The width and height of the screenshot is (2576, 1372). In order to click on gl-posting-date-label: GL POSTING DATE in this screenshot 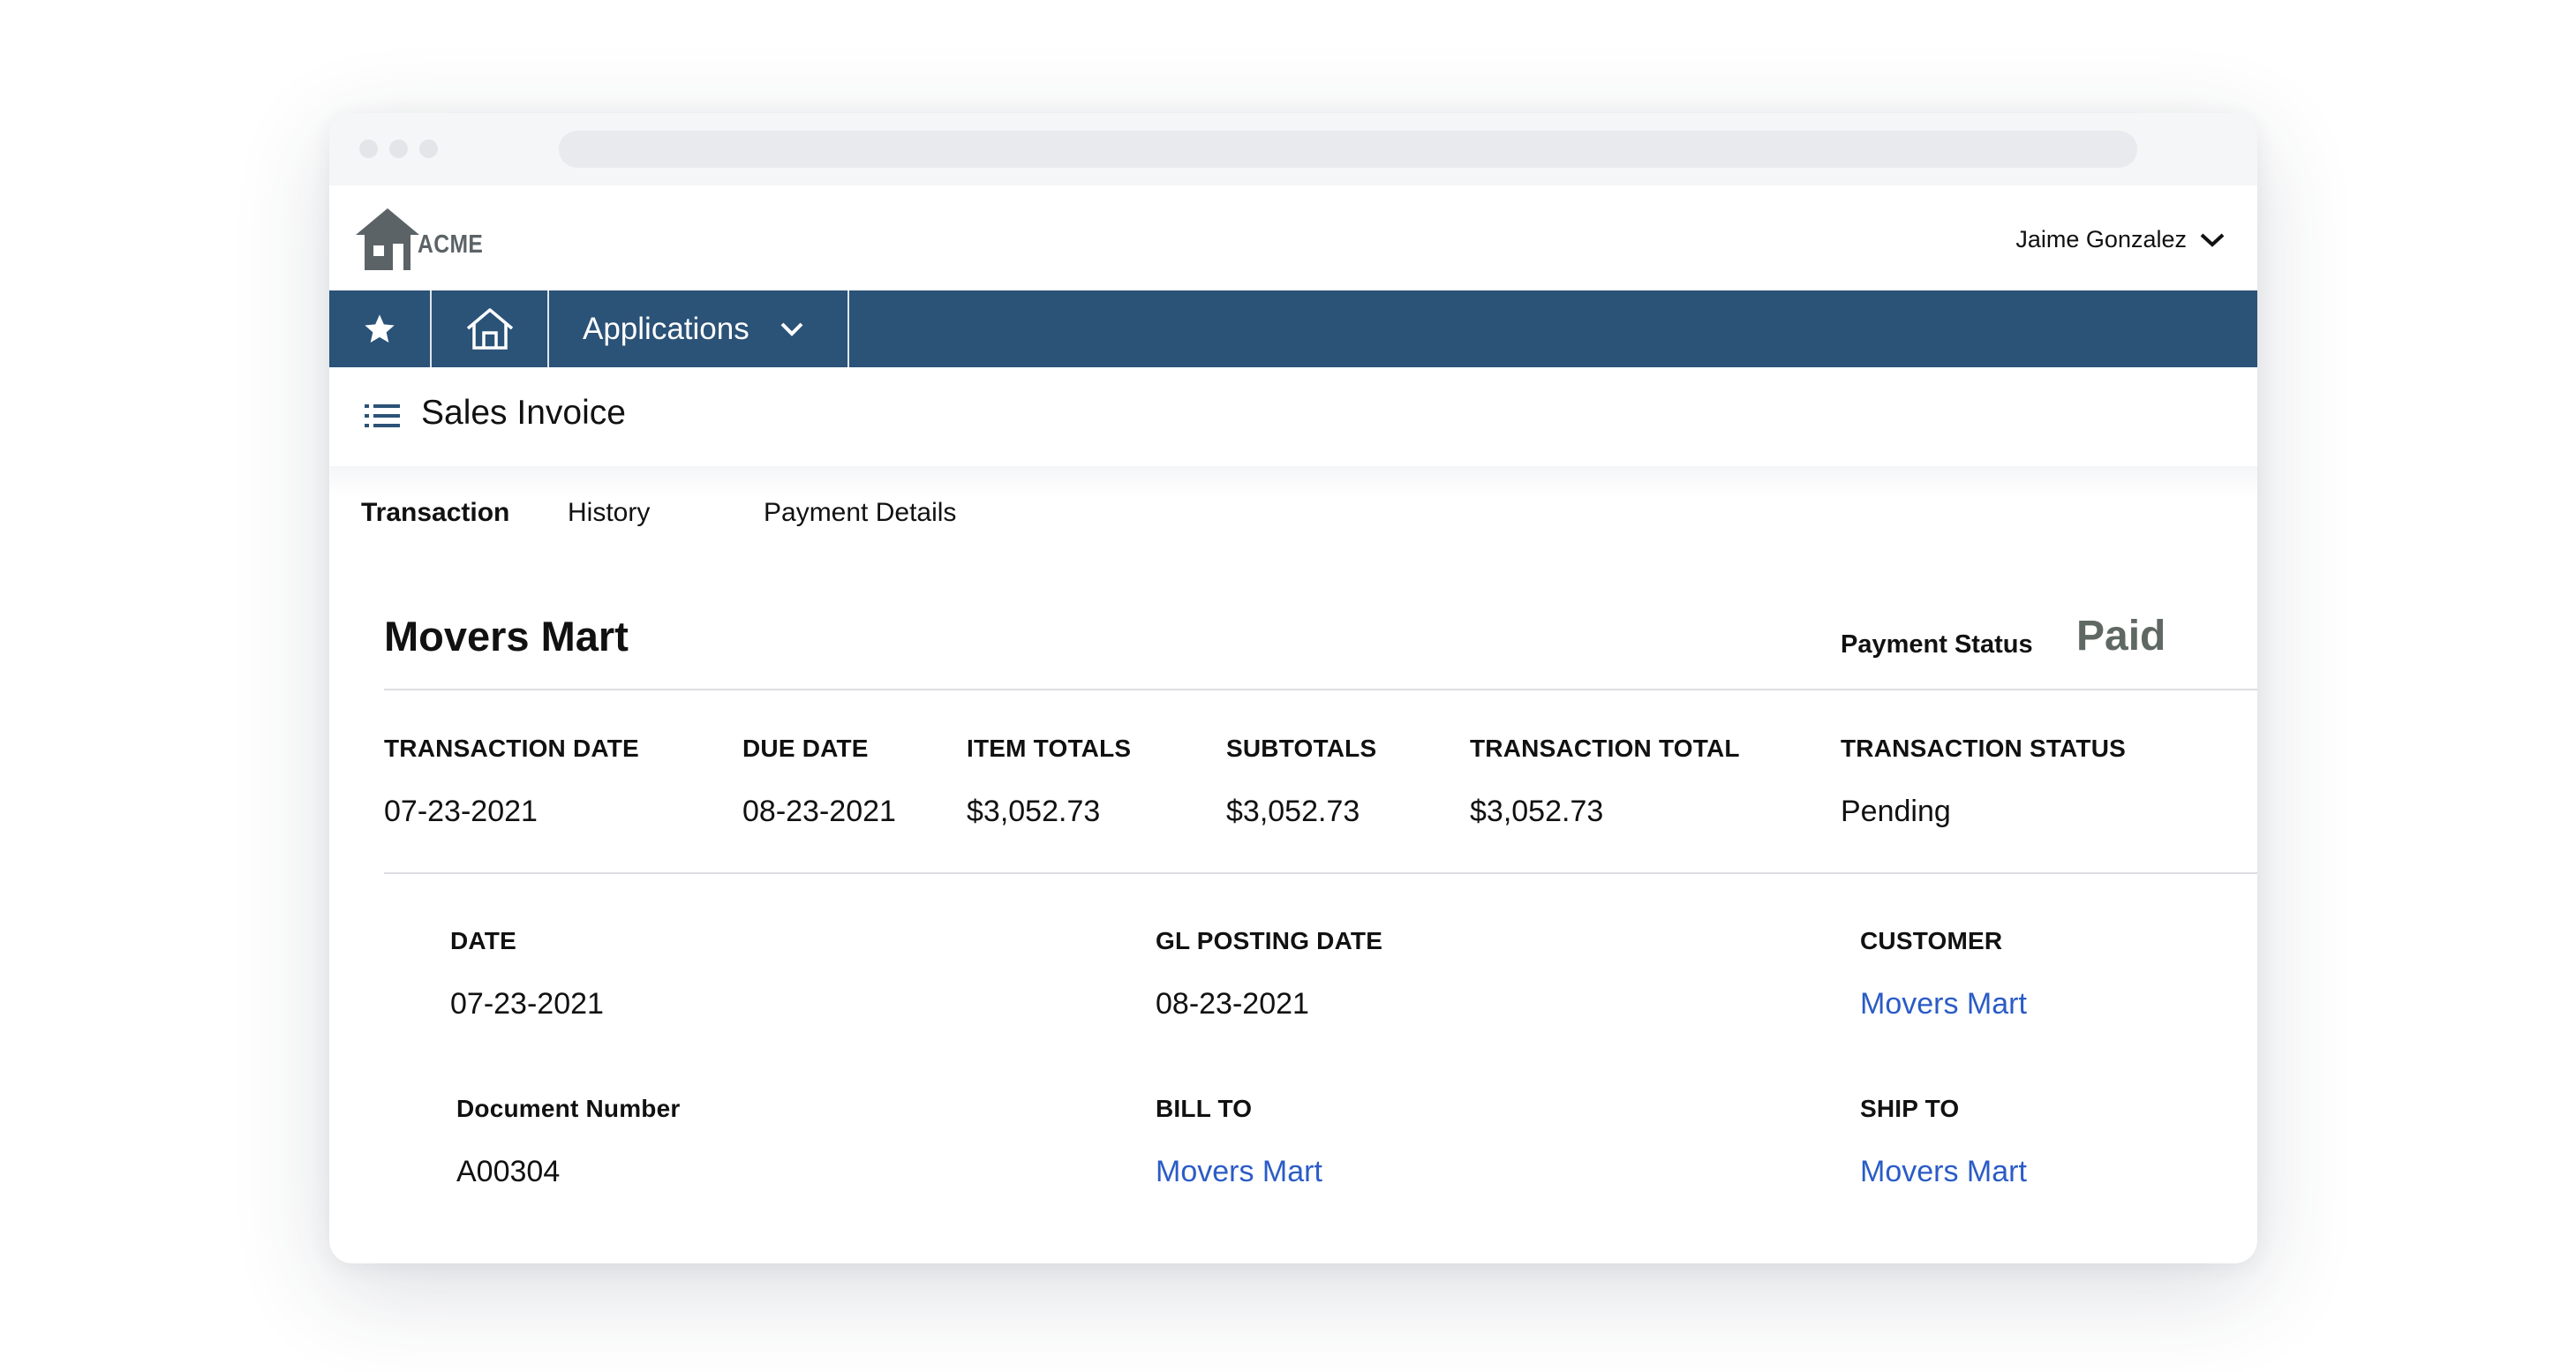, I will do `click(1270, 941)`.